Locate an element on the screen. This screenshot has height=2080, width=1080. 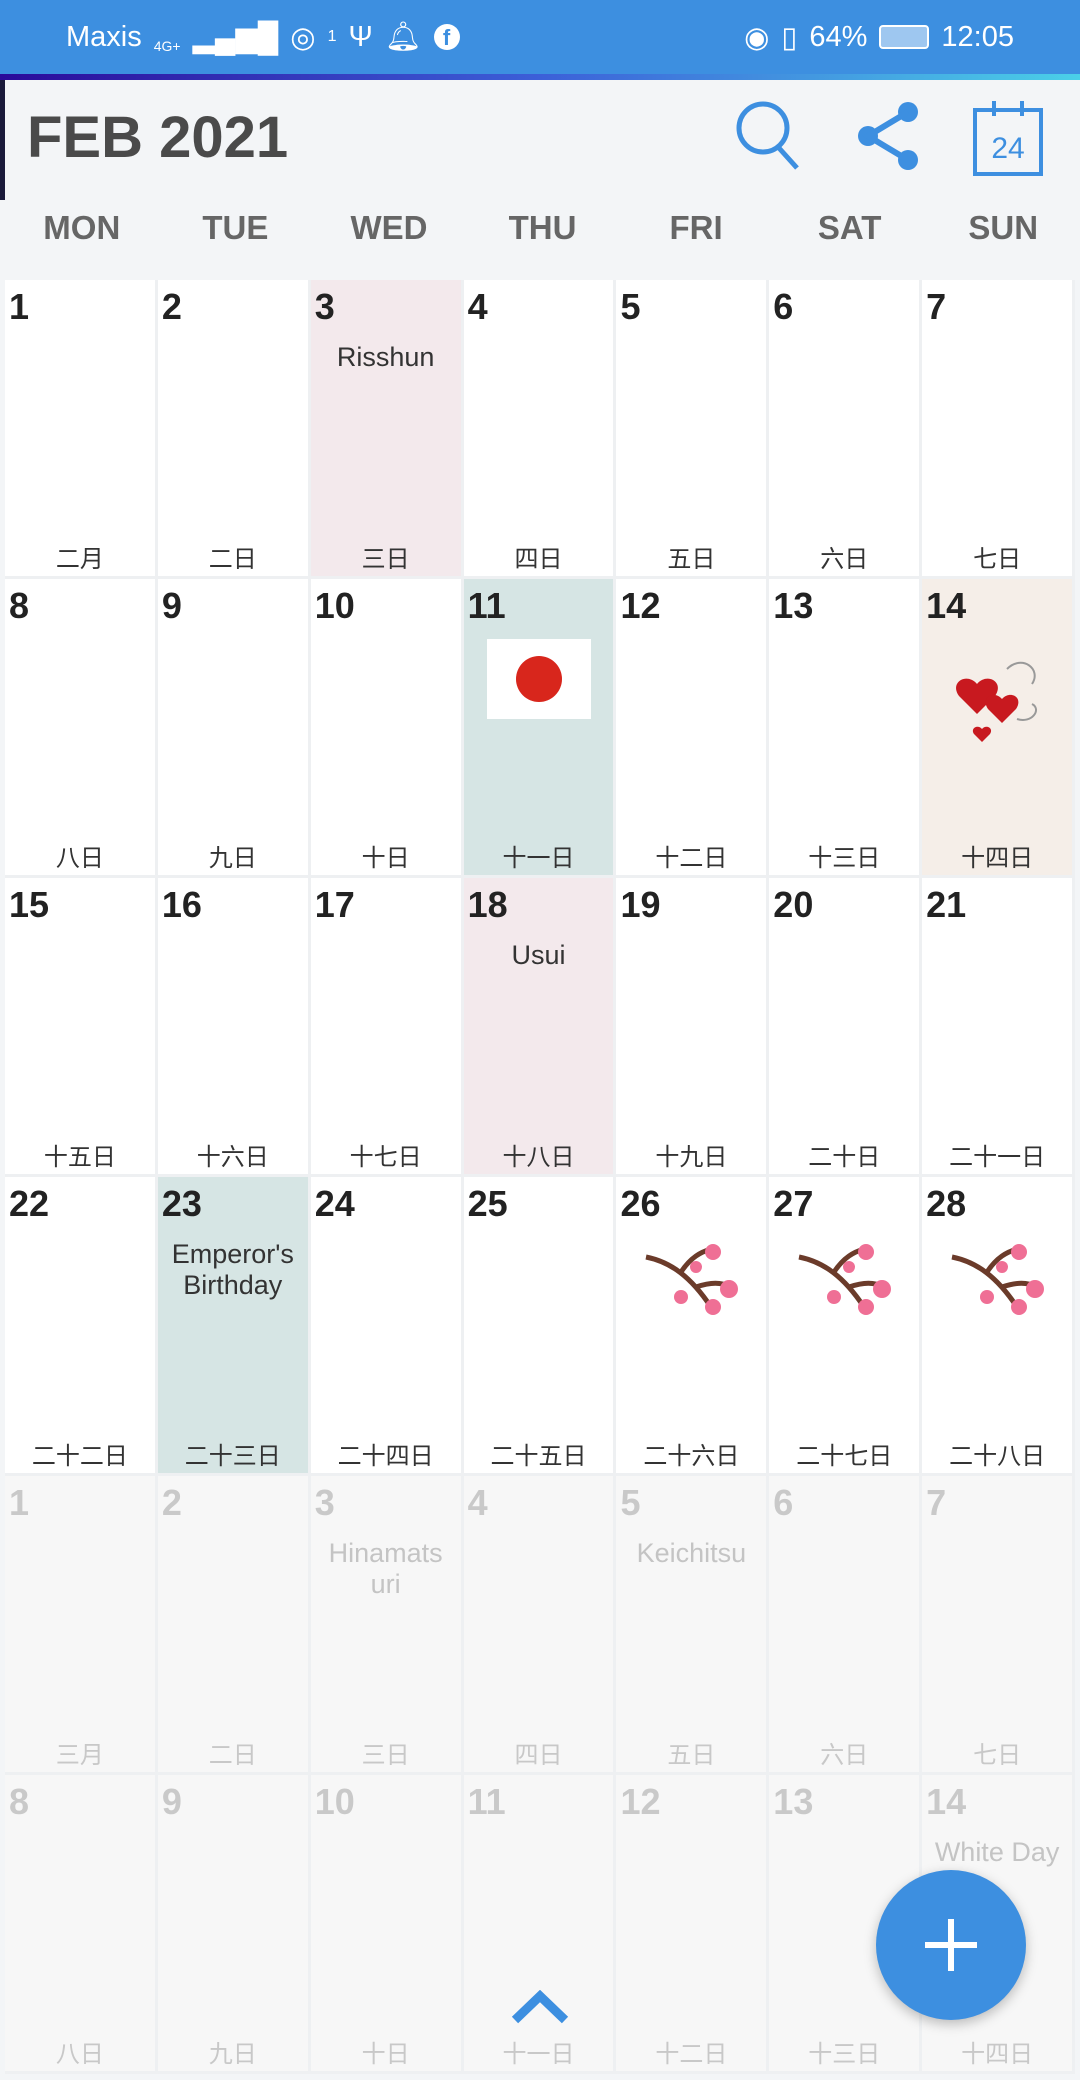
day-cell: 5 五日 is located at coordinates (693, 429).